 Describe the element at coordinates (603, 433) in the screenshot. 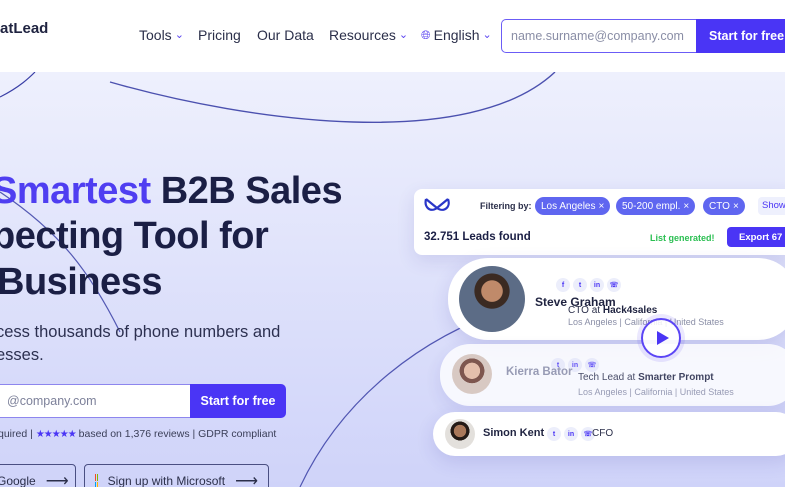

I see `lead-role: CFO` at that location.